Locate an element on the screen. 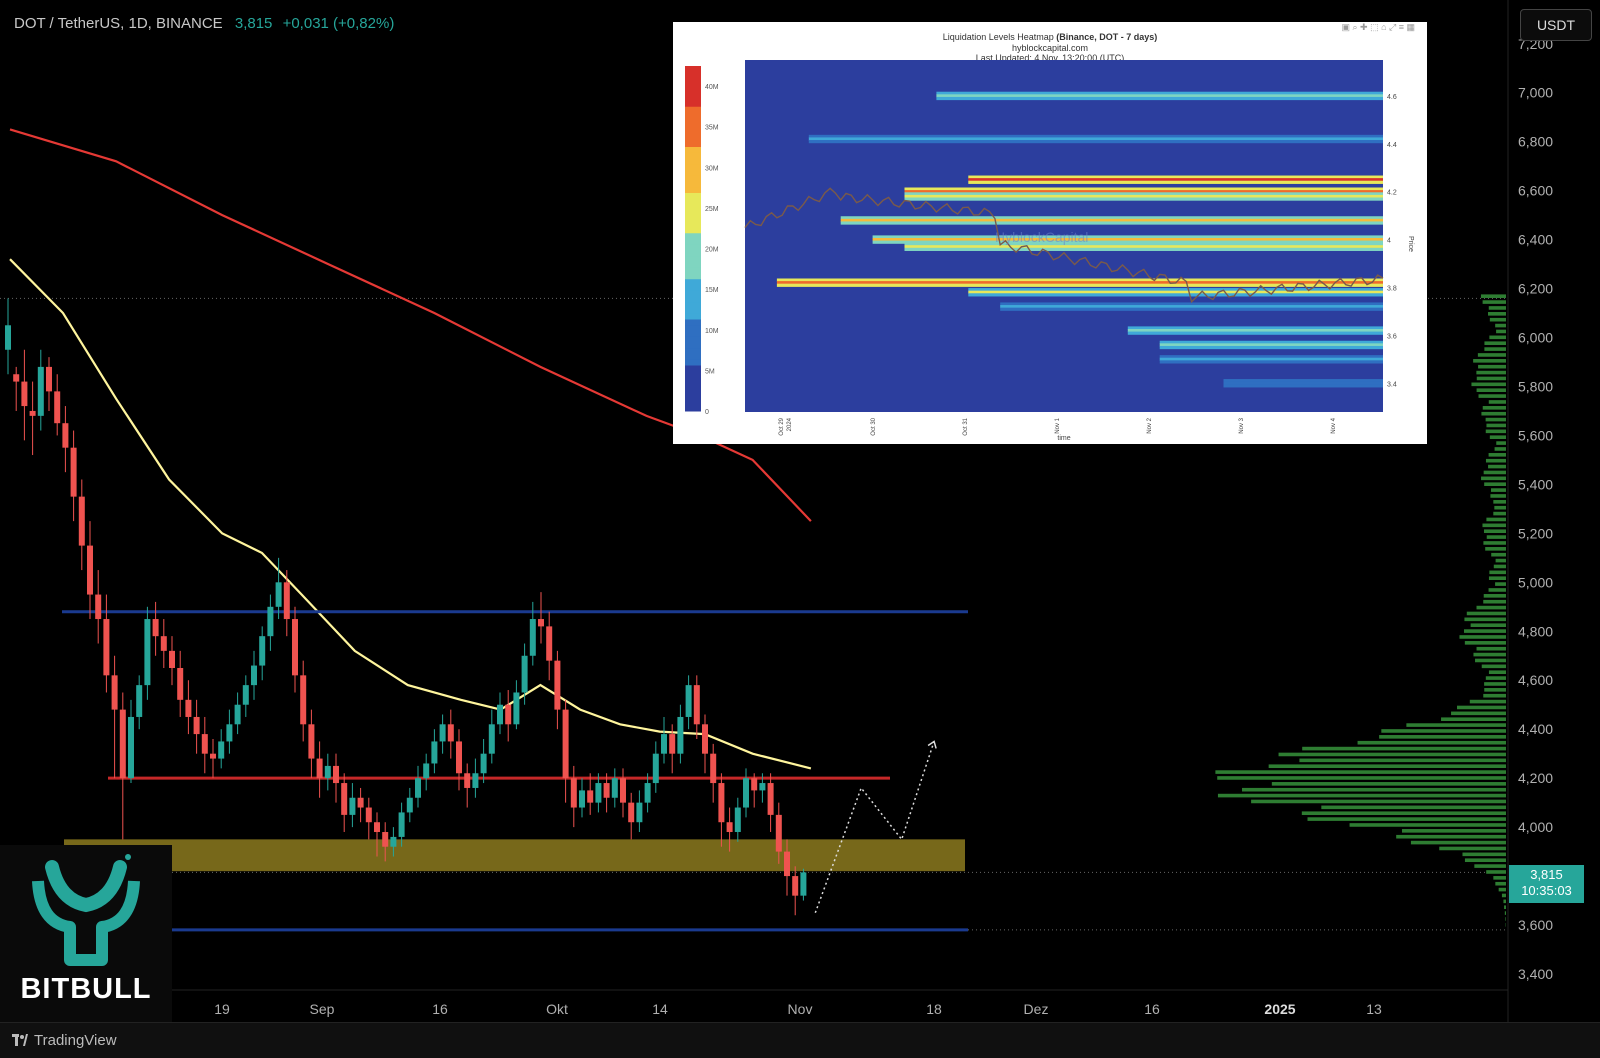  colorbar-tick-label: 10M is located at coordinates (712, 331).